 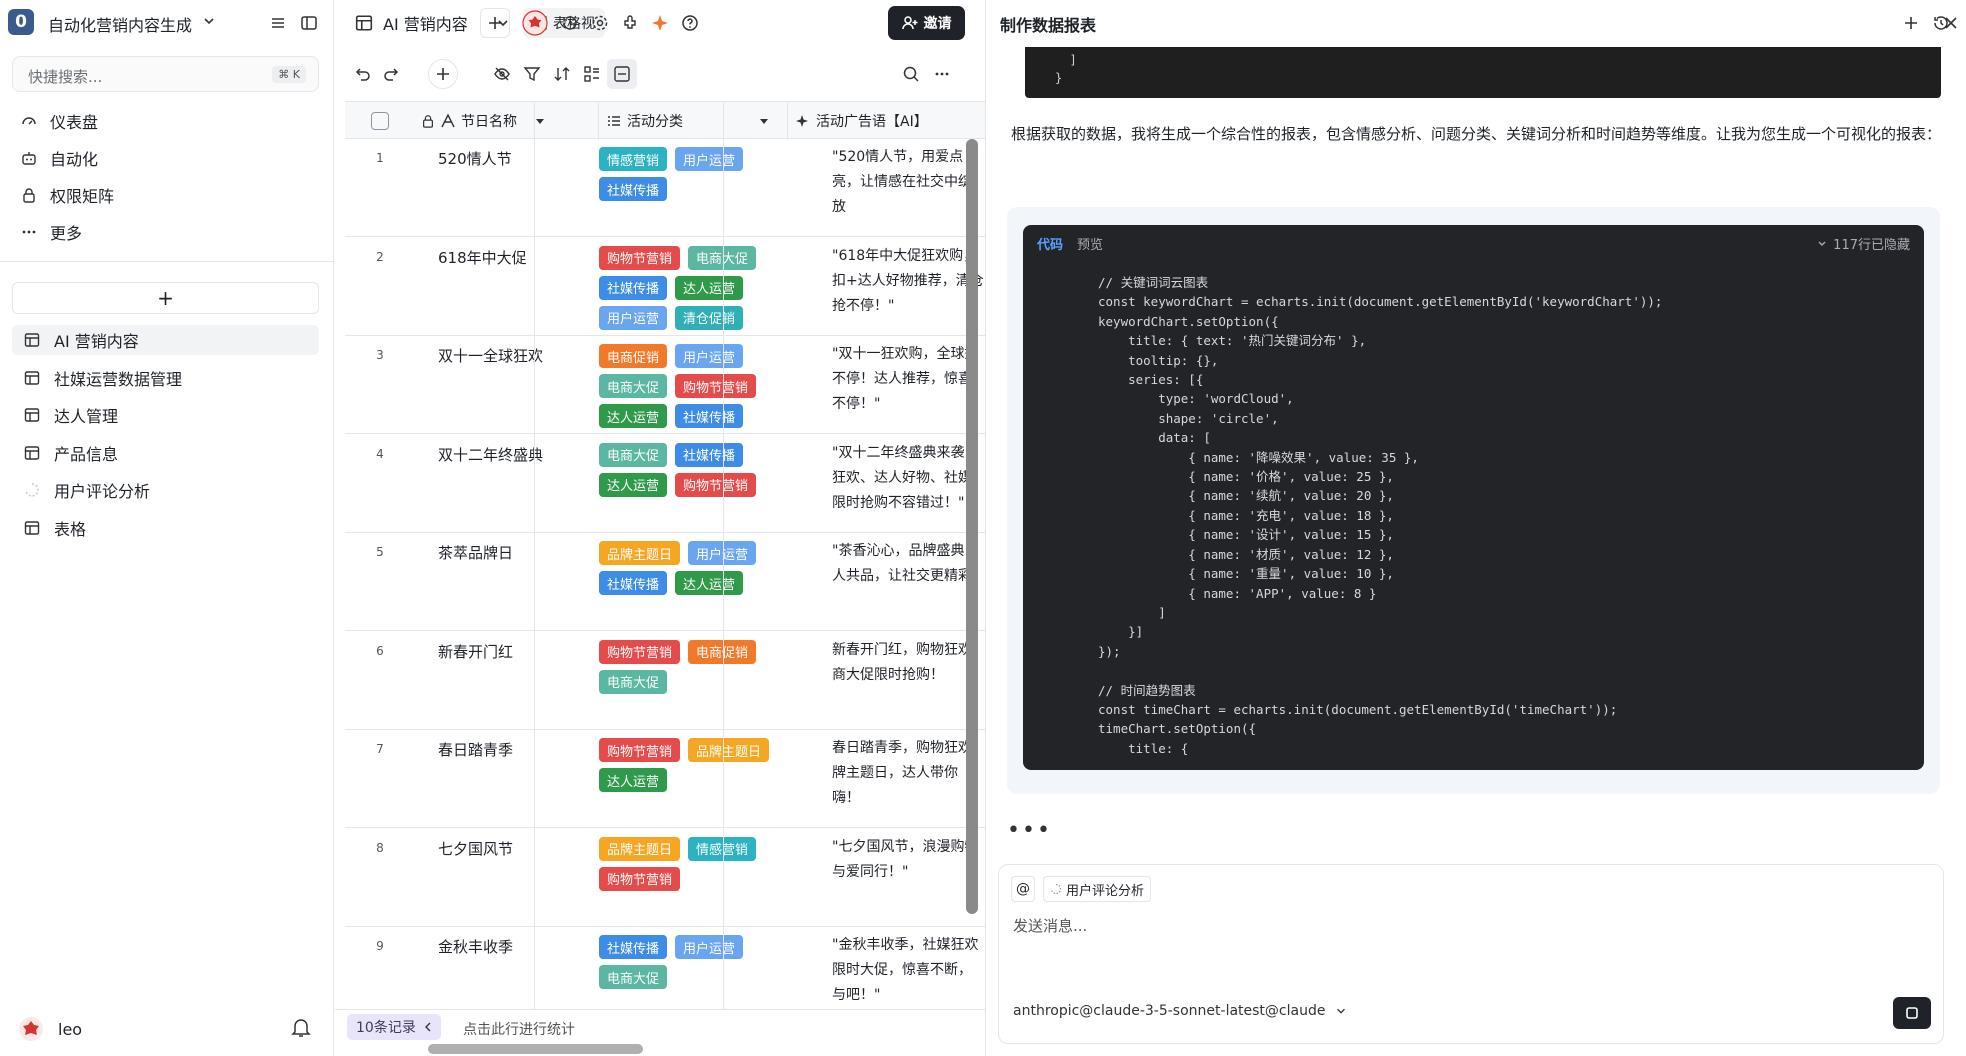 What do you see at coordinates (392, 74) in the screenshot?
I see `redo-icon` at bounding box center [392, 74].